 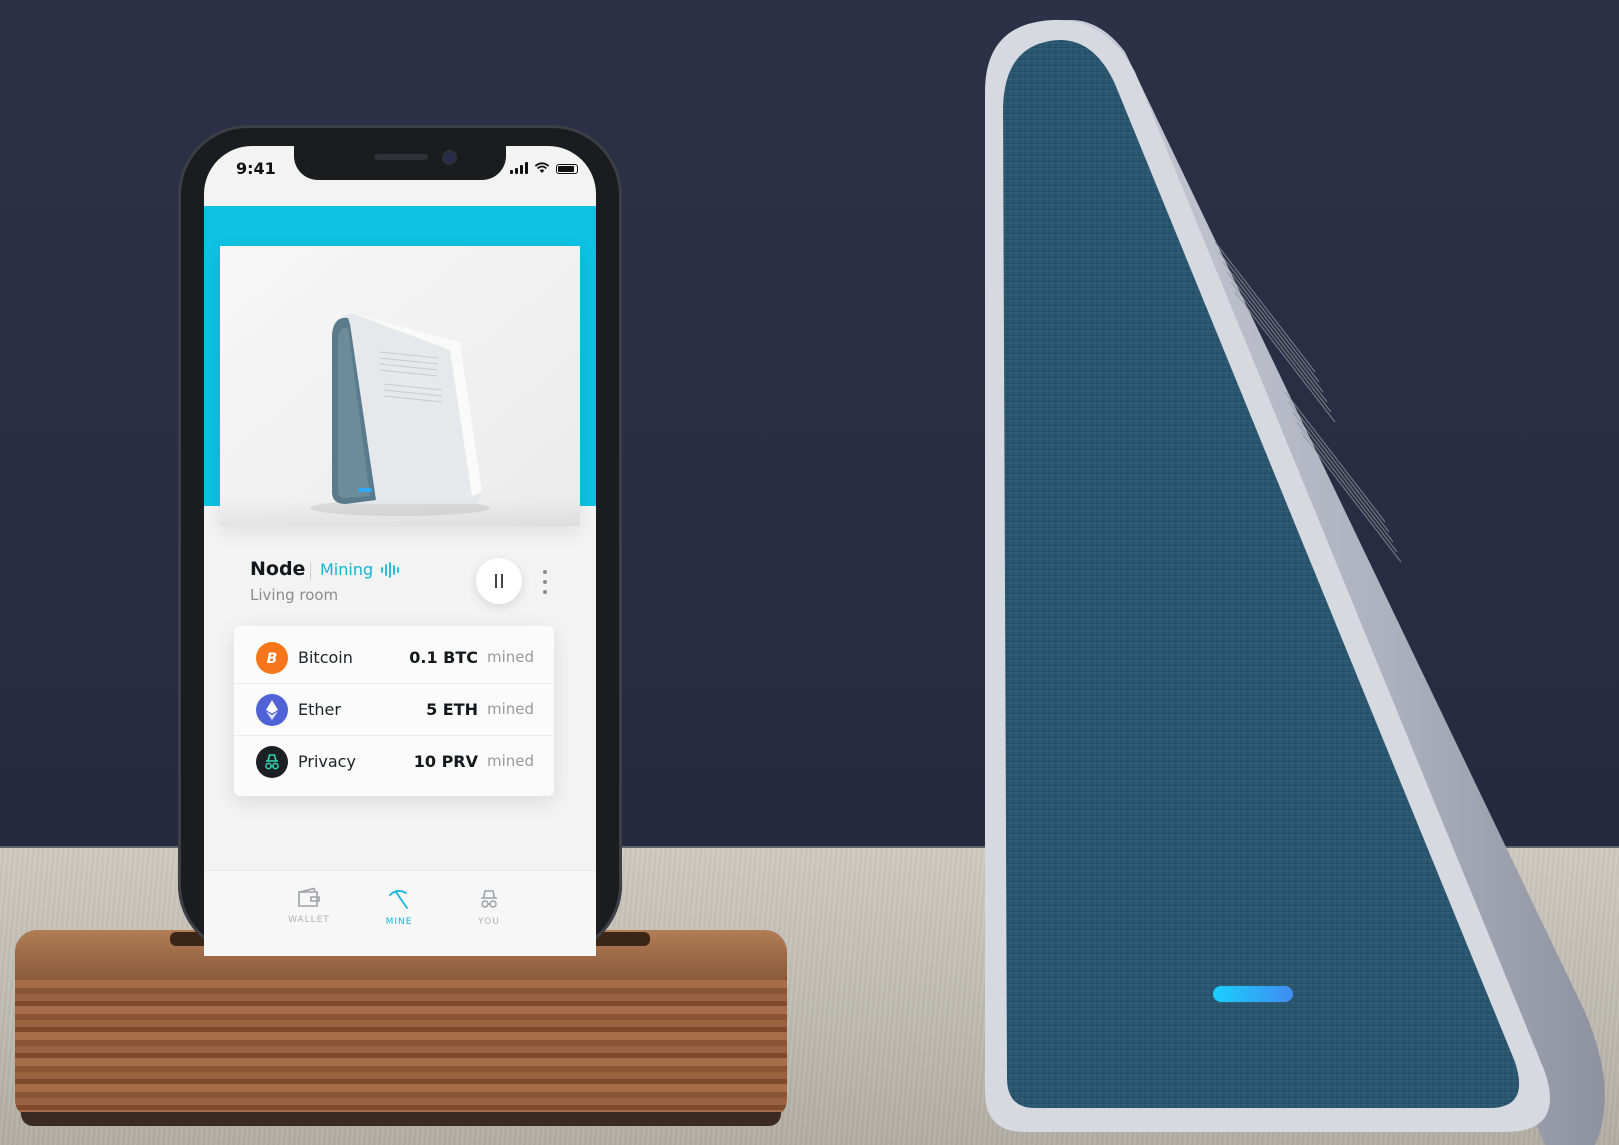 What do you see at coordinates (400, 163) in the screenshot?
I see `phone-notch` at bounding box center [400, 163].